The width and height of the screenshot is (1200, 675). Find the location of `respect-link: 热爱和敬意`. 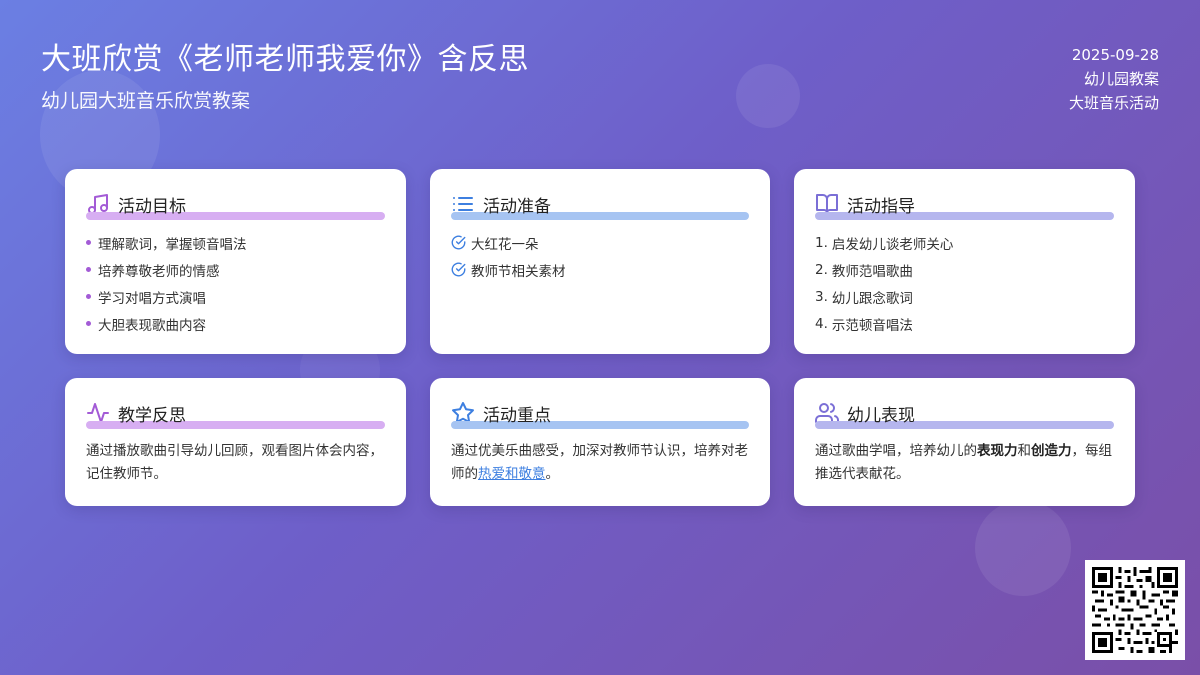

respect-link: 热爱和敬意 is located at coordinates (512, 474).